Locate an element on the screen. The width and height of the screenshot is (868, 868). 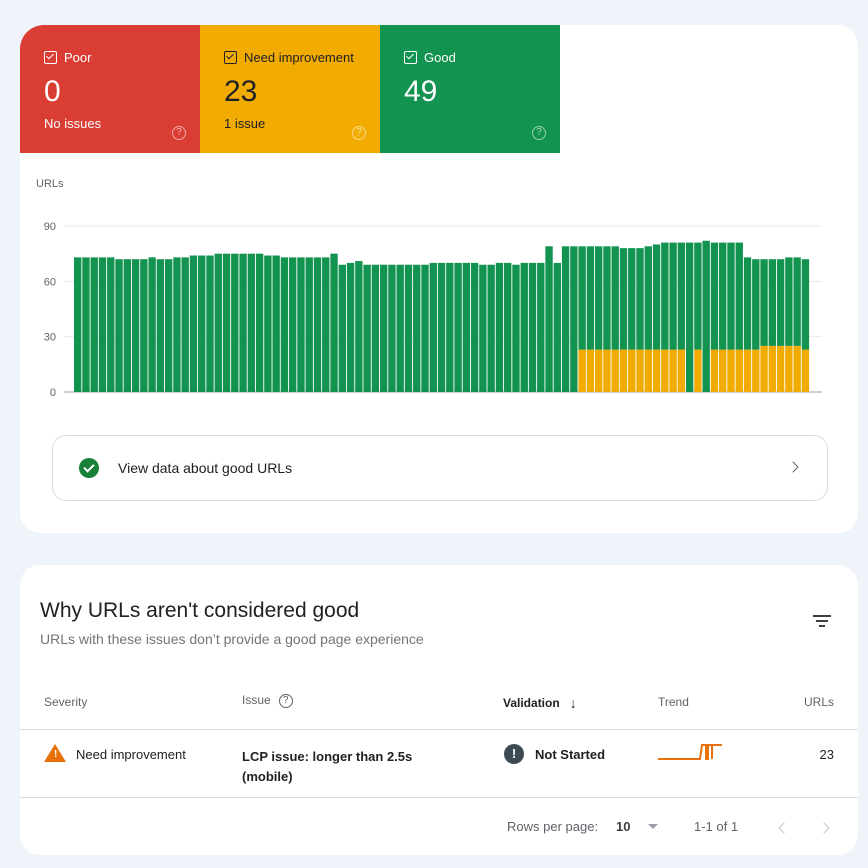
tile-need-improvement: Need improvement 23 1 issue ? is located at coordinates (290, 89).